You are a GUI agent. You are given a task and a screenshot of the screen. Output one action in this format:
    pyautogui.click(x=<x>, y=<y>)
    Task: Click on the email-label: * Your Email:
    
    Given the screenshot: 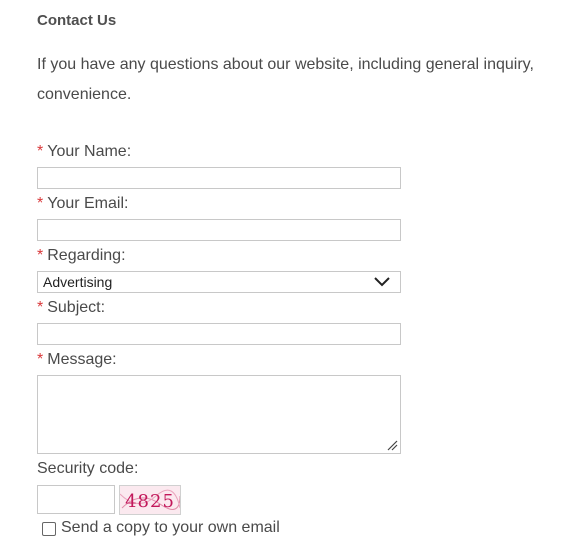 What is the action you would take?
    pyautogui.click(x=82, y=204)
    